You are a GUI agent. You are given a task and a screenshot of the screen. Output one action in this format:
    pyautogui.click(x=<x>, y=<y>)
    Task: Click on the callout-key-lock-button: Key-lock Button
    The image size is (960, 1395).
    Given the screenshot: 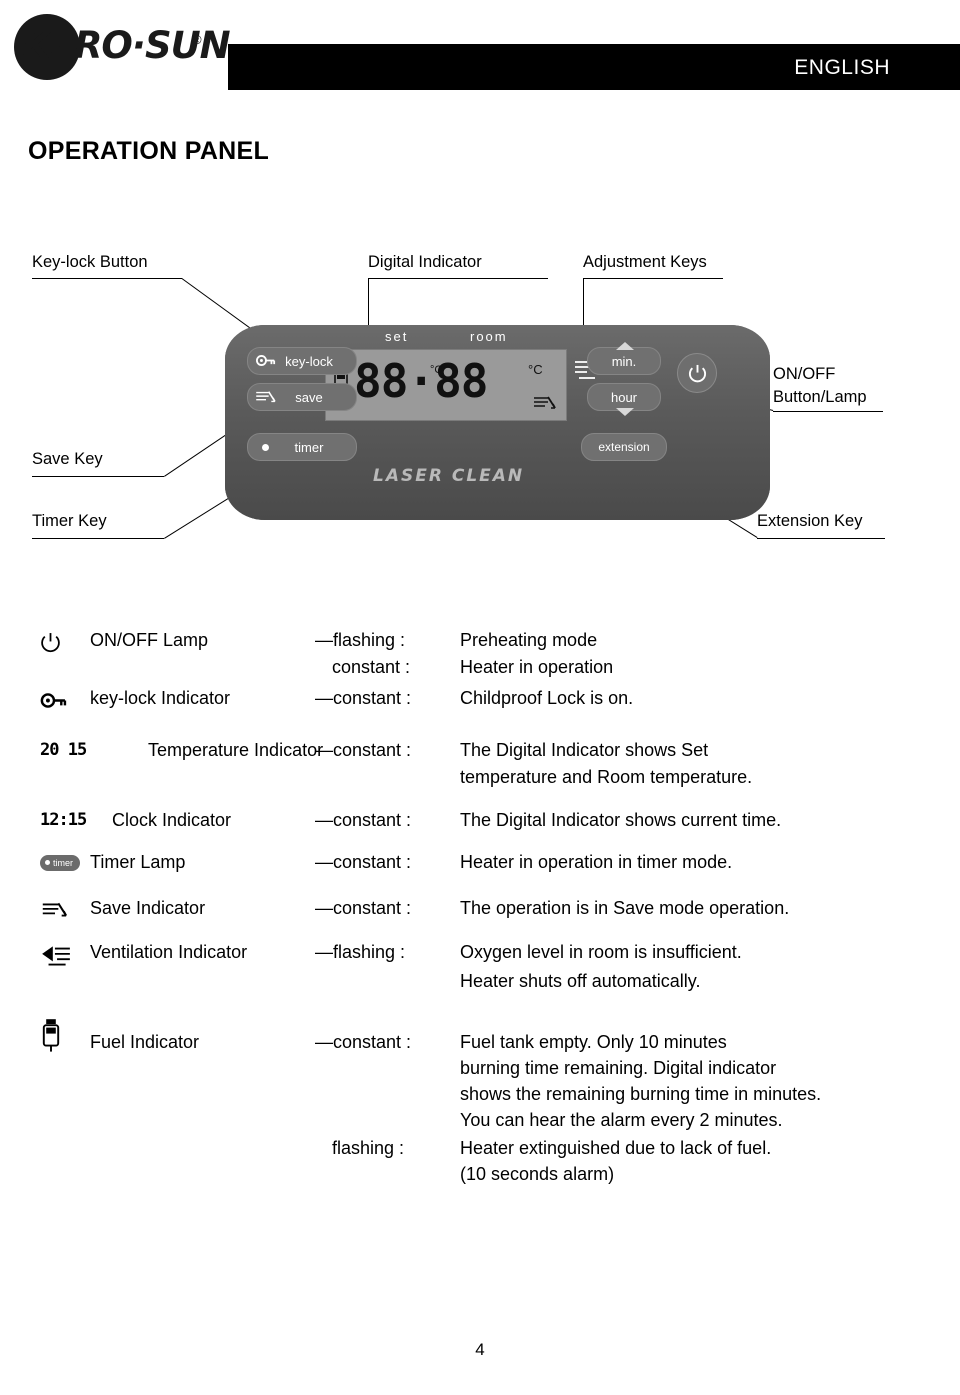 What is the action you would take?
    pyautogui.click(x=90, y=262)
    